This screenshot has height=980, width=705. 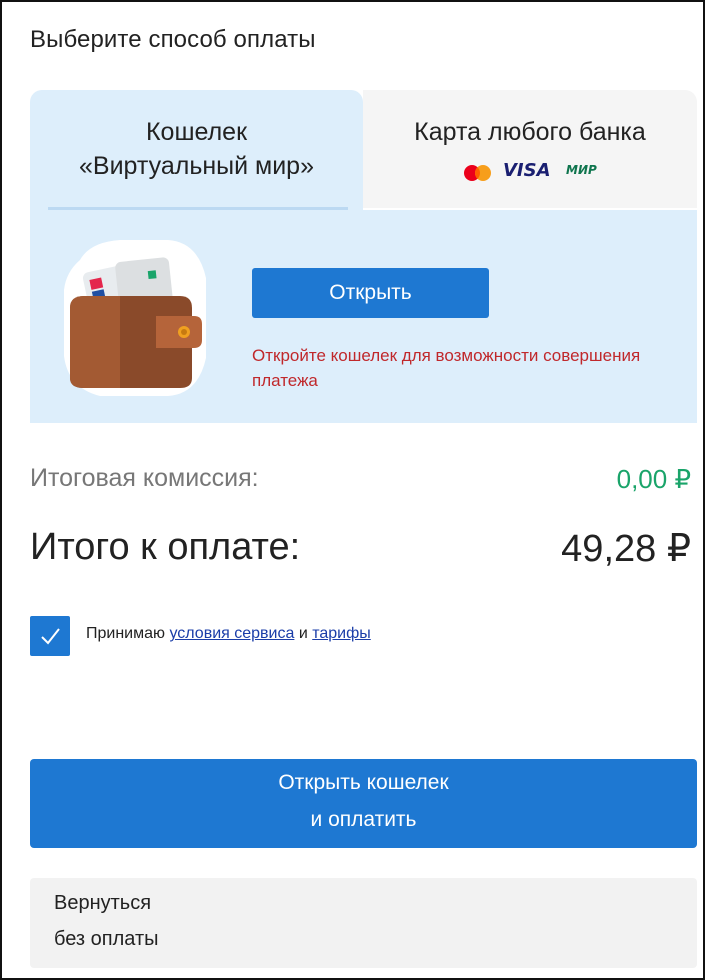 What do you see at coordinates (196, 166) in the screenshot?
I see `tab-wallet-label-line2: «Виртуальный мир»` at bounding box center [196, 166].